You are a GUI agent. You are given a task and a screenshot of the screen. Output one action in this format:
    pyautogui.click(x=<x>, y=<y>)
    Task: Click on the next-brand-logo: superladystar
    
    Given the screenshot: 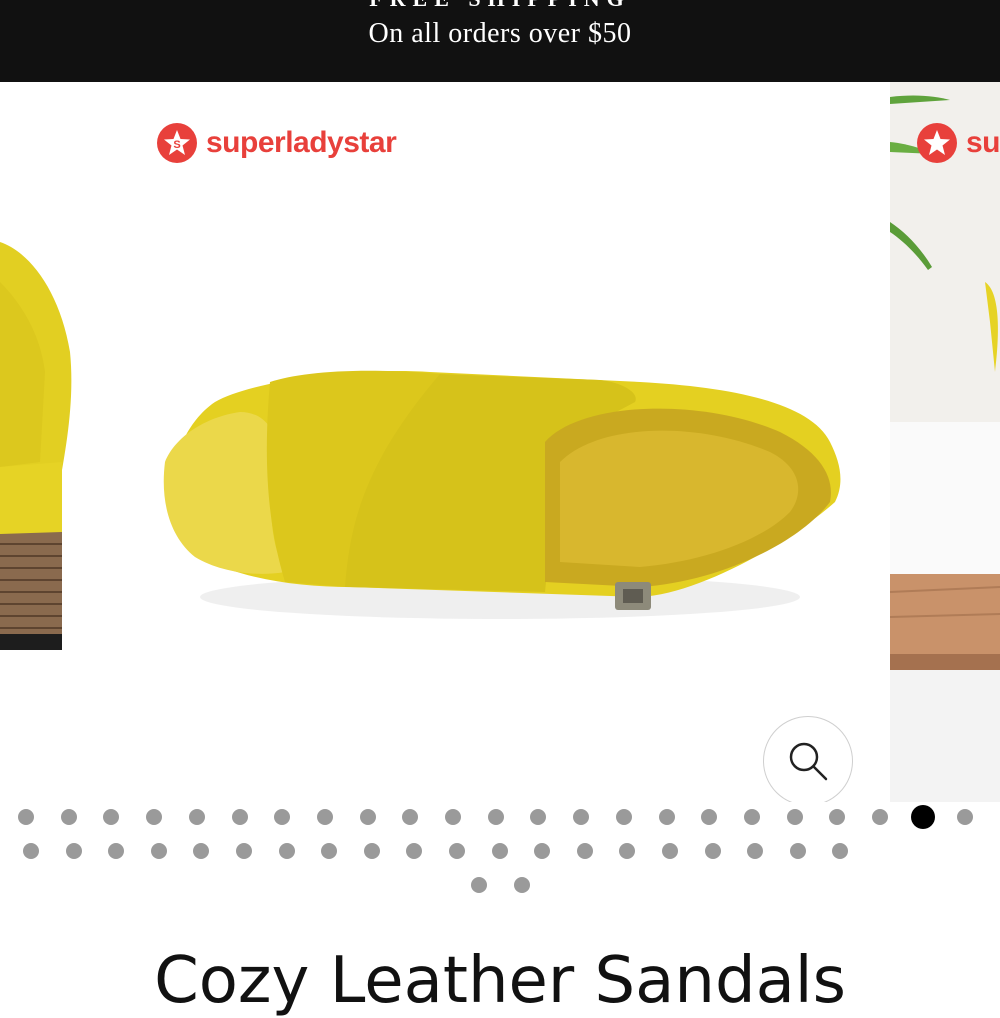 What is the action you would take?
    pyautogui.click(x=958, y=143)
    